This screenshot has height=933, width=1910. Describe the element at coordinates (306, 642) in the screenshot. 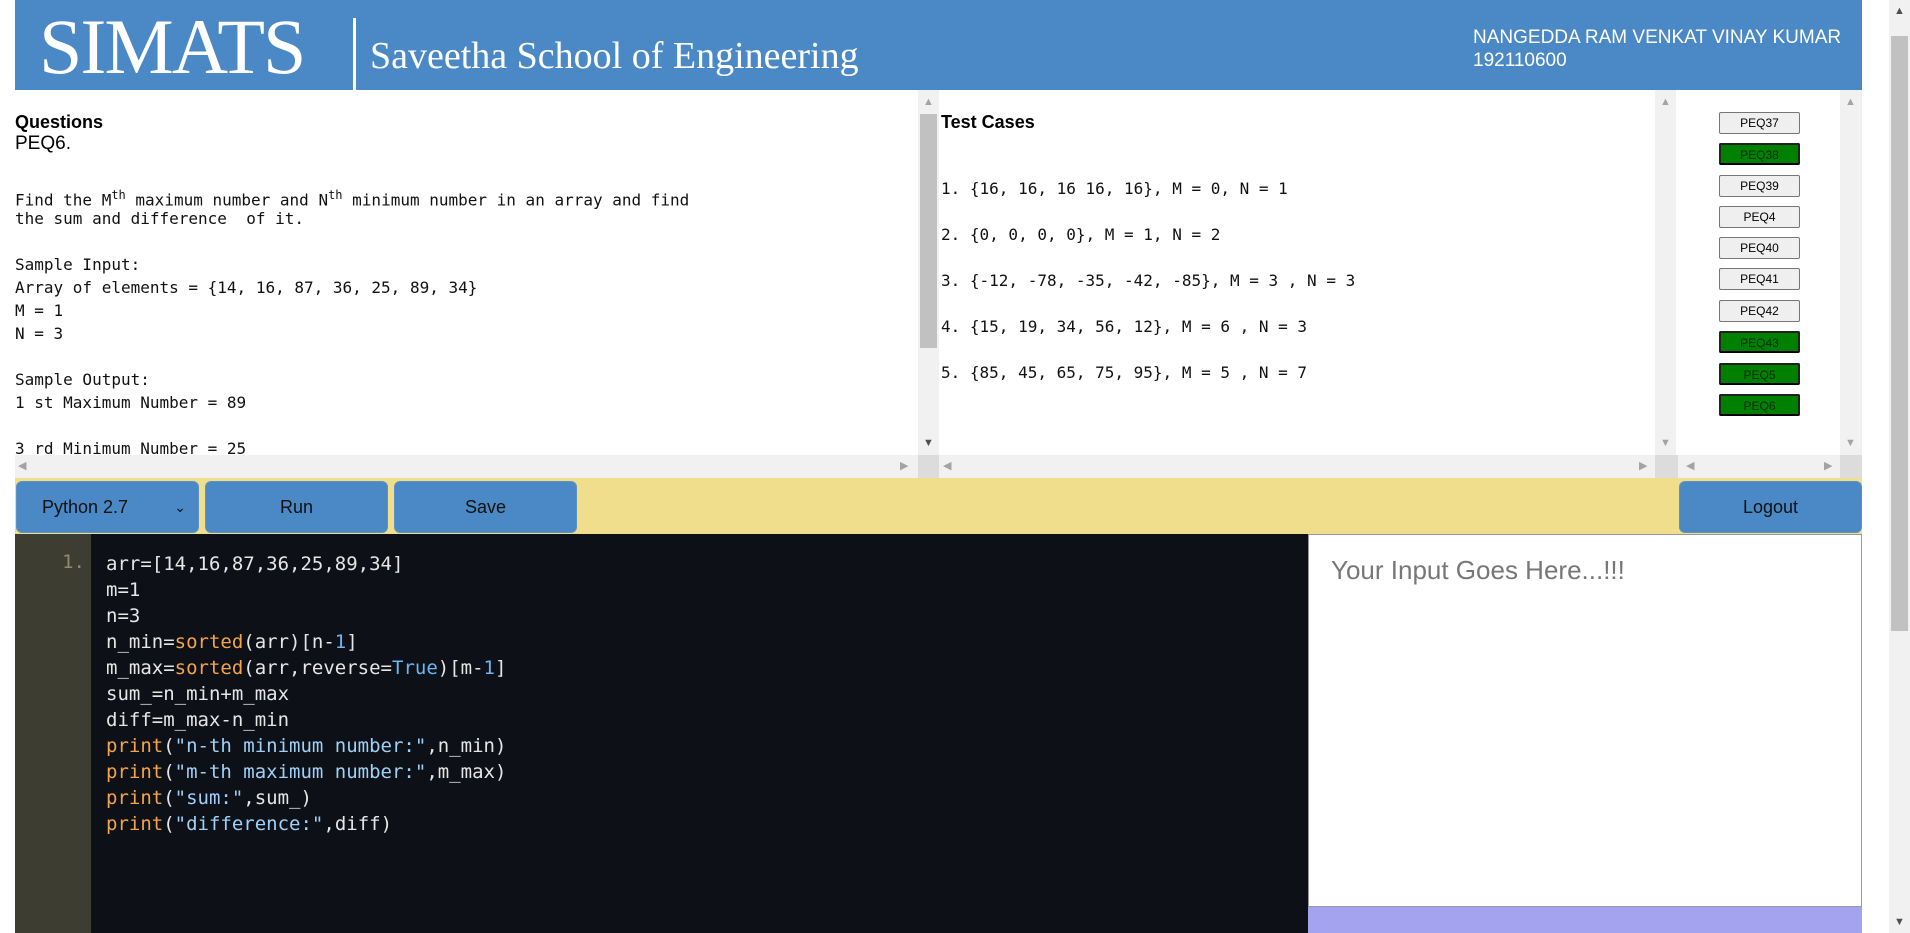

I see `code-line: n_min=sorted(arr)[n-1]` at that location.